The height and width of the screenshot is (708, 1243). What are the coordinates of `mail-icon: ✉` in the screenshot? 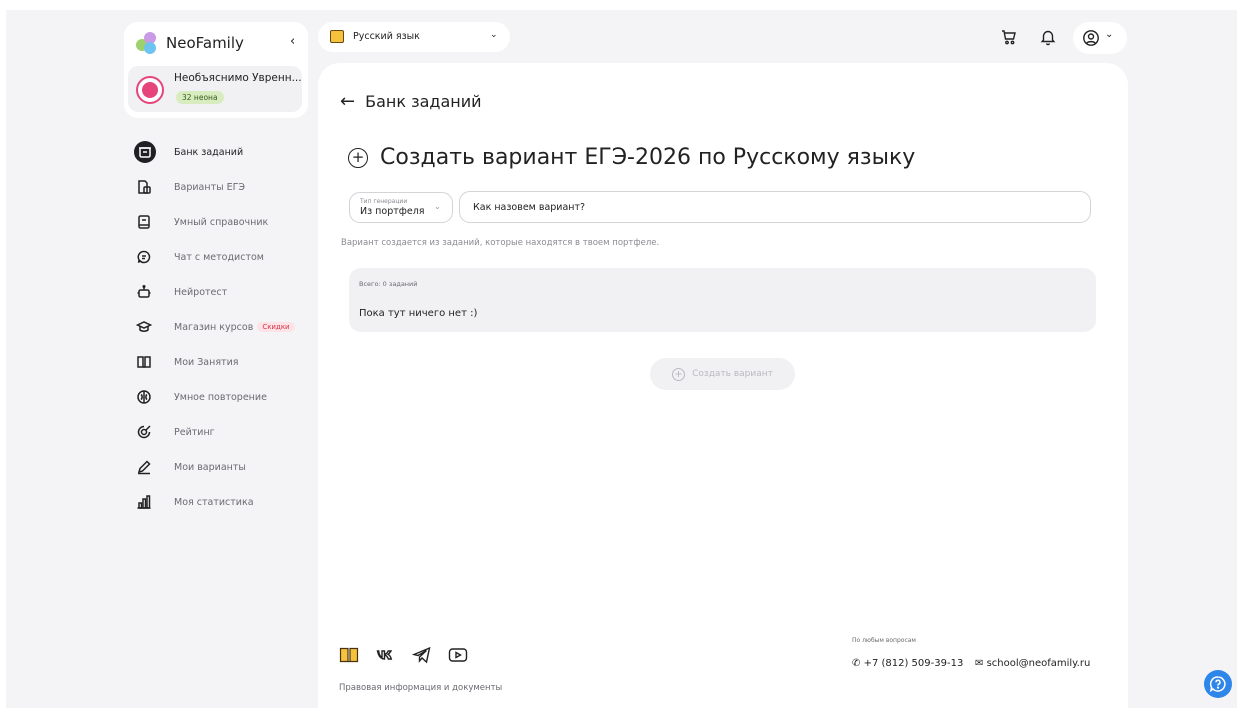 It's located at (981, 663).